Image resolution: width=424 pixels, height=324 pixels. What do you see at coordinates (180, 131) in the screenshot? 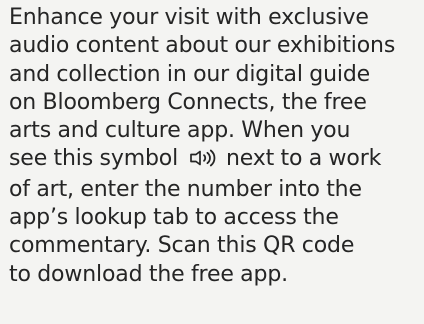
I see `description-line: arts and culture app. When you` at bounding box center [180, 131].